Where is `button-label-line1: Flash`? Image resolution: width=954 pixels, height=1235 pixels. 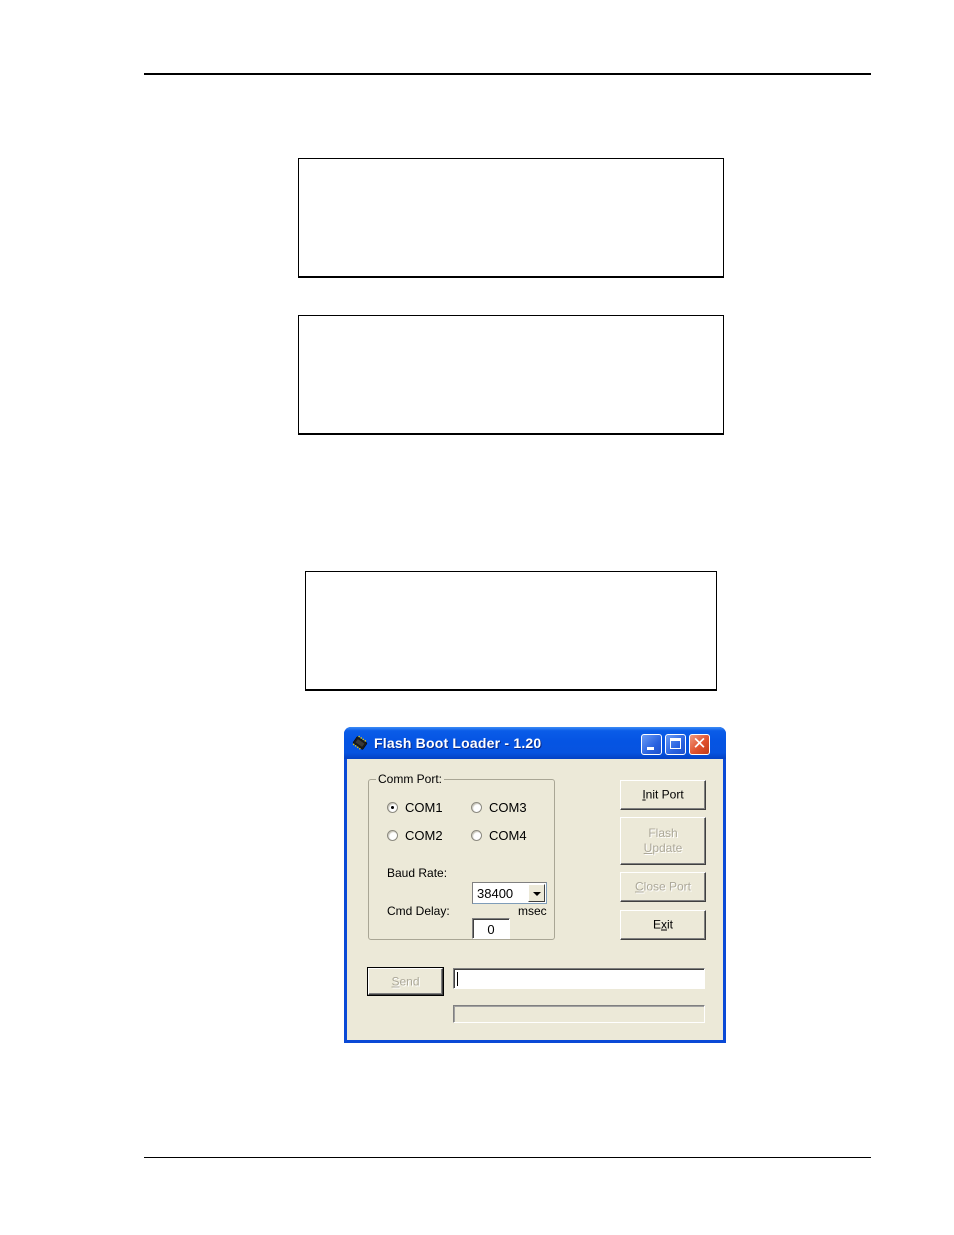
button-label-line1: Flash is located at coordinates (663, 833).